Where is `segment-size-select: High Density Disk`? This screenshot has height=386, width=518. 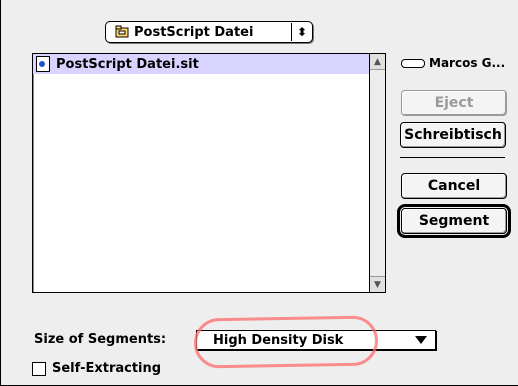 segment-size-select: High Density Disk is located at coordinates (316, 340).